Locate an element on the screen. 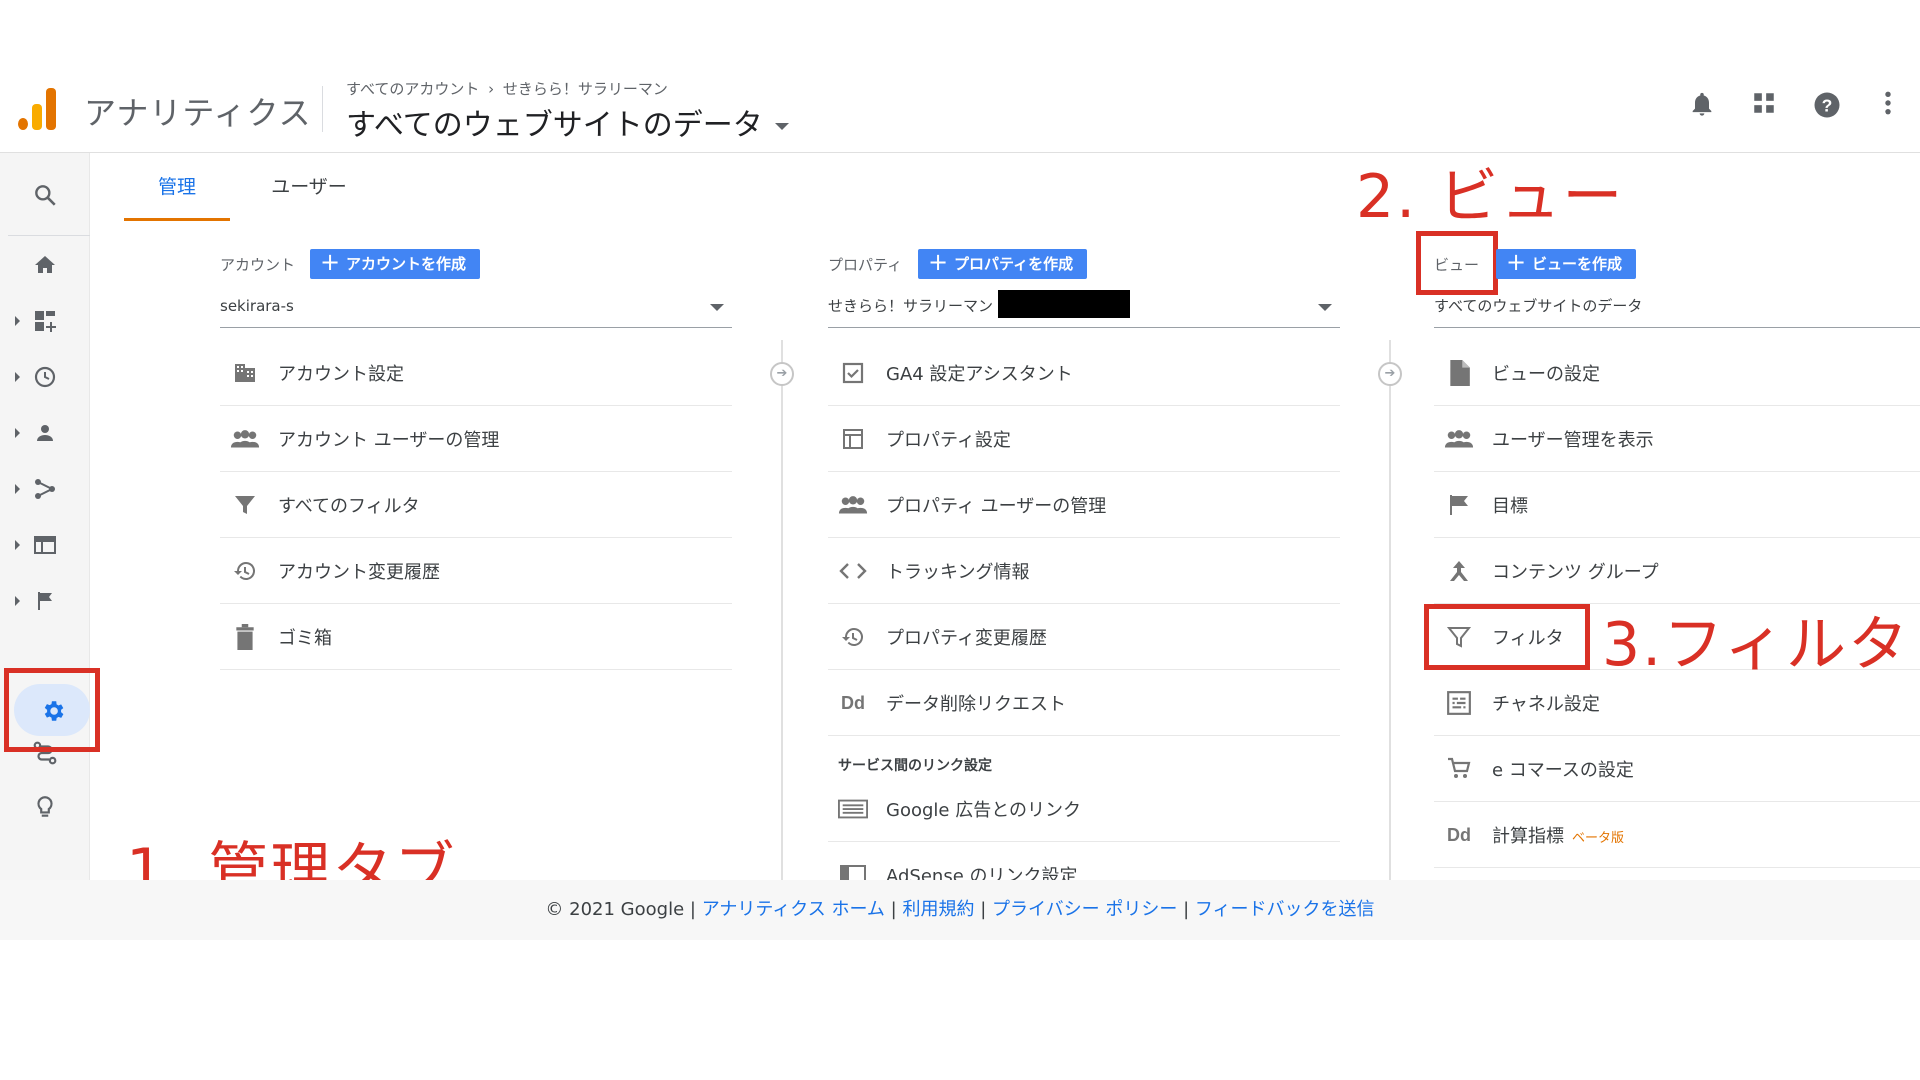 This screenshot has height=1080, width=1920. row-label: e コマースの設定 is located at coordinates (1563, 770).